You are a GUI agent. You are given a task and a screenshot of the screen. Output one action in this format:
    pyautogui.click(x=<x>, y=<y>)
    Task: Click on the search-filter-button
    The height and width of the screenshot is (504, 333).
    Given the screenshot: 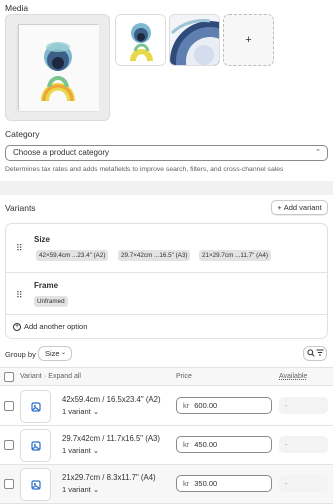 What is the action you would take?
    pyautogui.click(x=315, y=353)
    